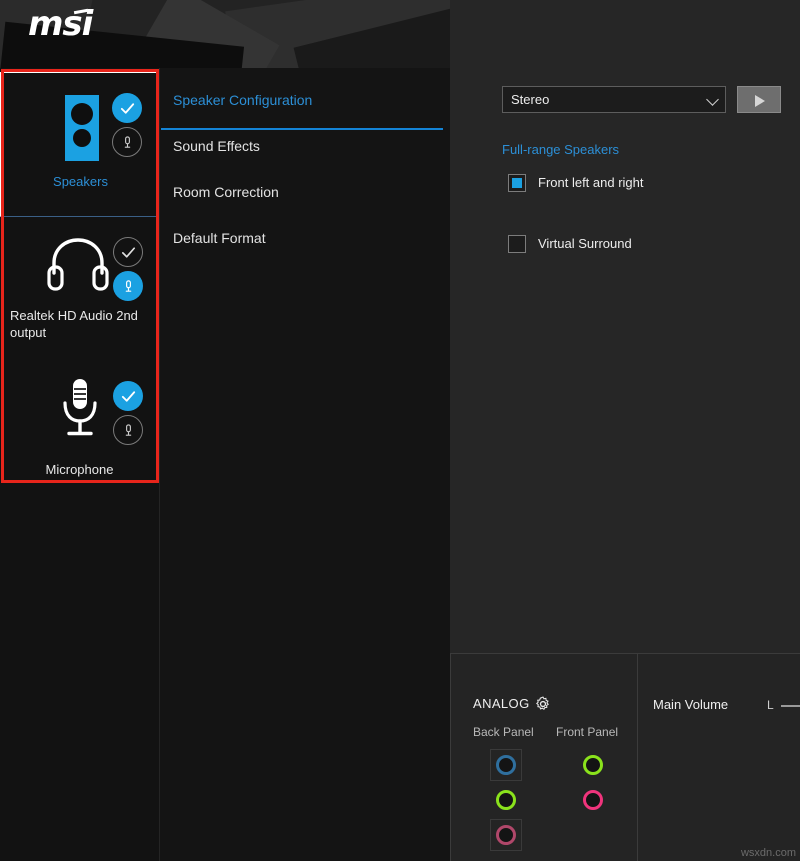  I want to click on nav-item-speaker-configuration: Speaker Configuration, so click(305, 107).